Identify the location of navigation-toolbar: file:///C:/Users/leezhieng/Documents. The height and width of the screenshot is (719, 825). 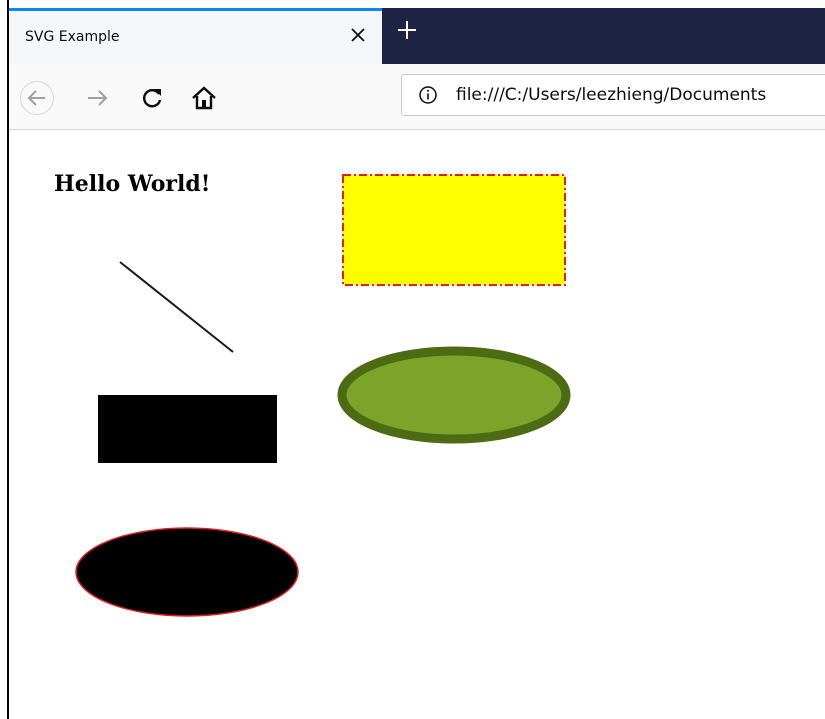
(417, 97).